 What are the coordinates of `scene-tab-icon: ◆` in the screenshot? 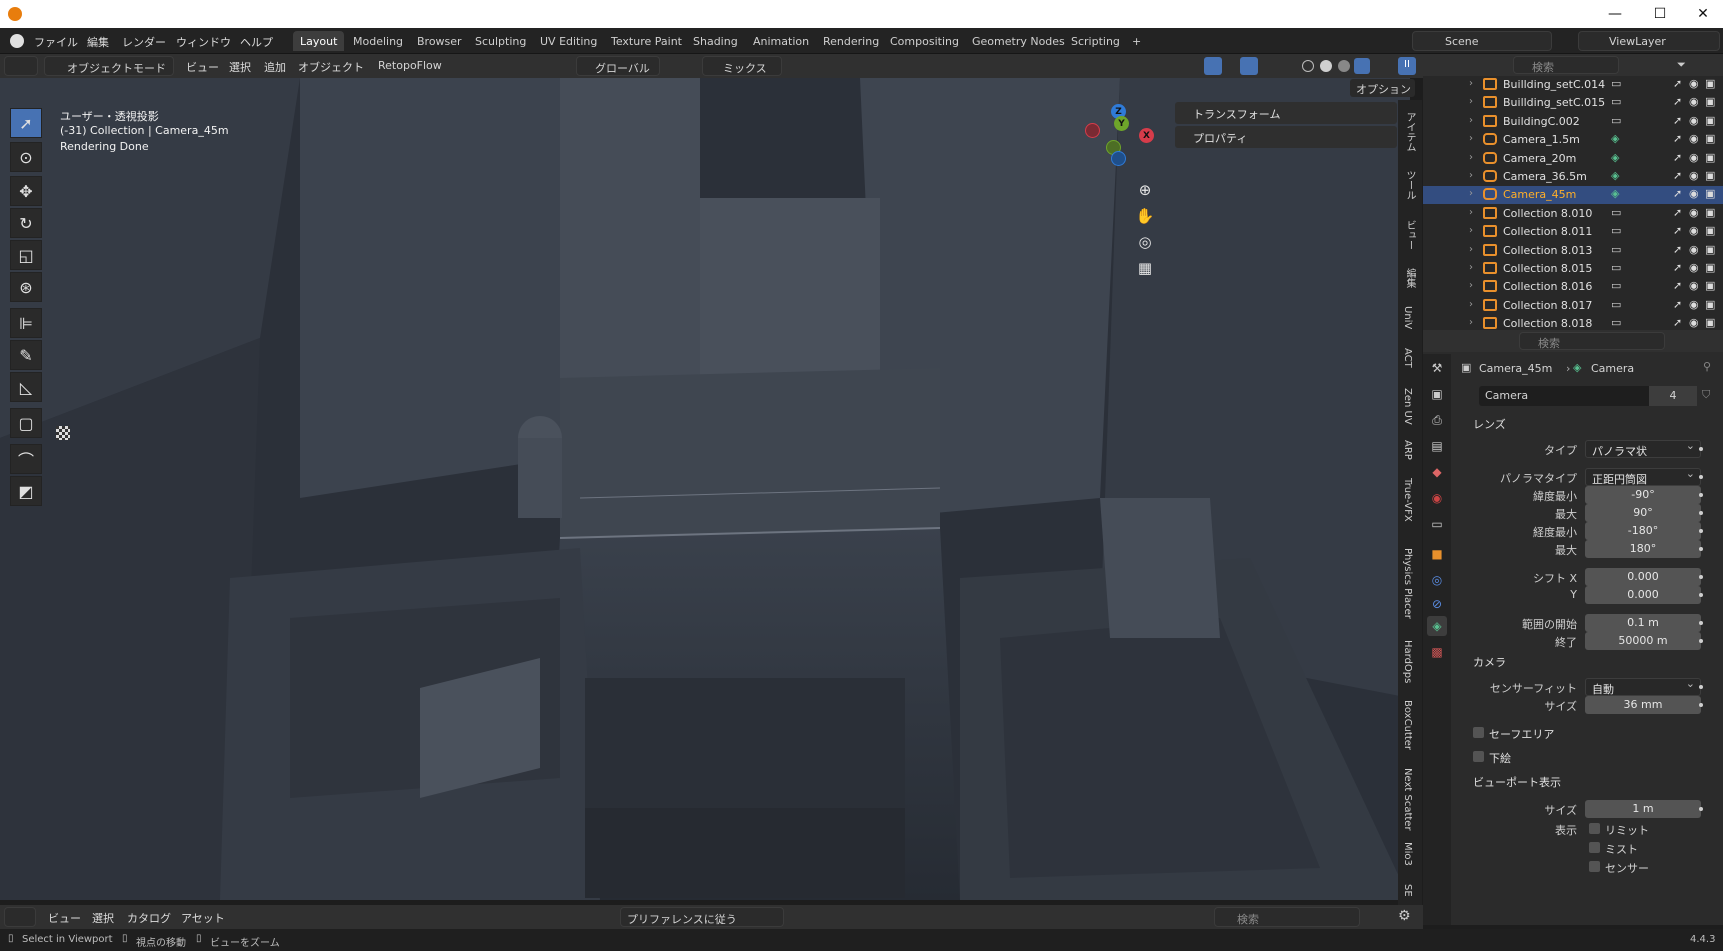 It's located at (1437, 472).